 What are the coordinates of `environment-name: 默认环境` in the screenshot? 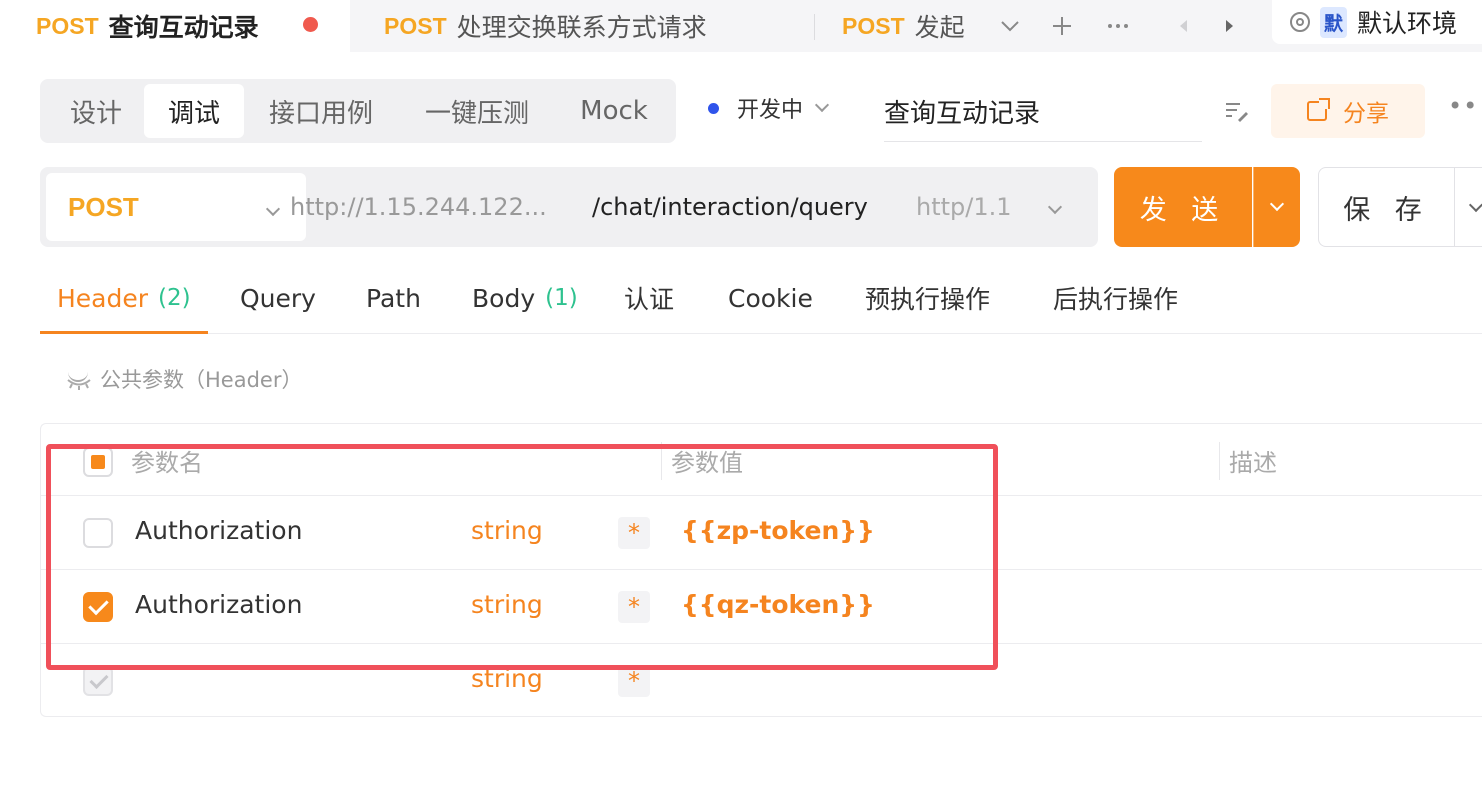 It's located at (1407, 23).